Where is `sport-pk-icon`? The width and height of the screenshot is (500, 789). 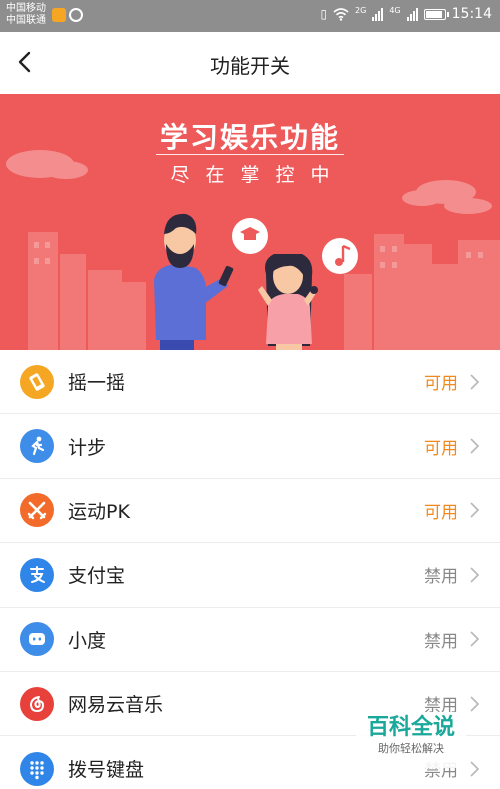 sport-pk-icon is located at coordinates (37, 510).